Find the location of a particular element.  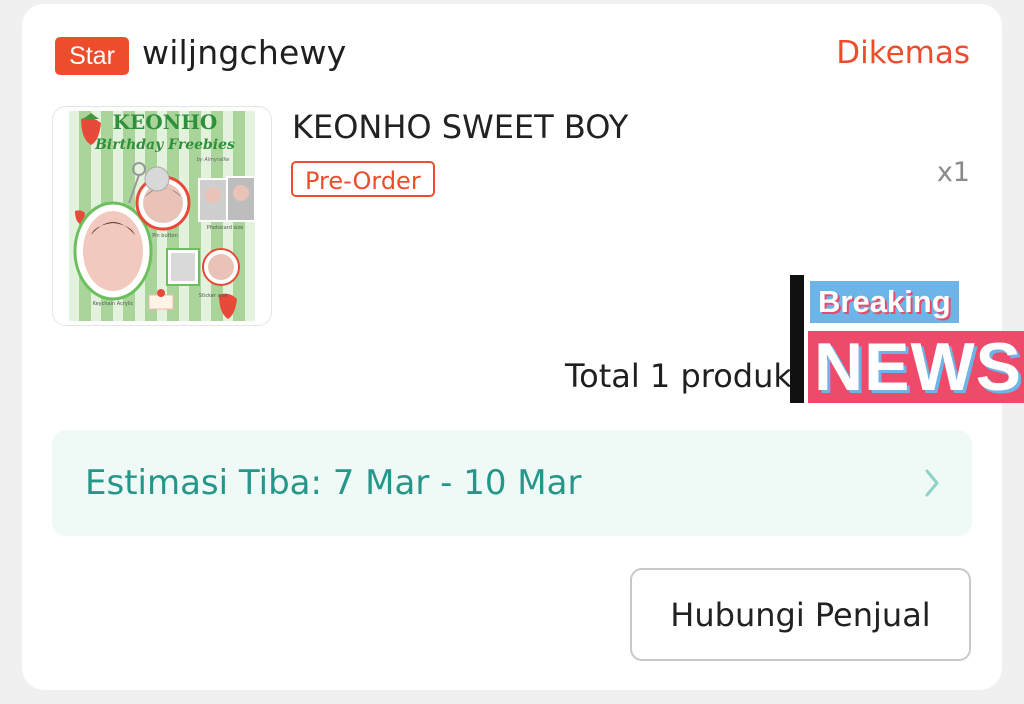

delivery-estimate-row: Estimasi Tiba: 7 Mar - 10 Mar is located at coordinates (512, 483).